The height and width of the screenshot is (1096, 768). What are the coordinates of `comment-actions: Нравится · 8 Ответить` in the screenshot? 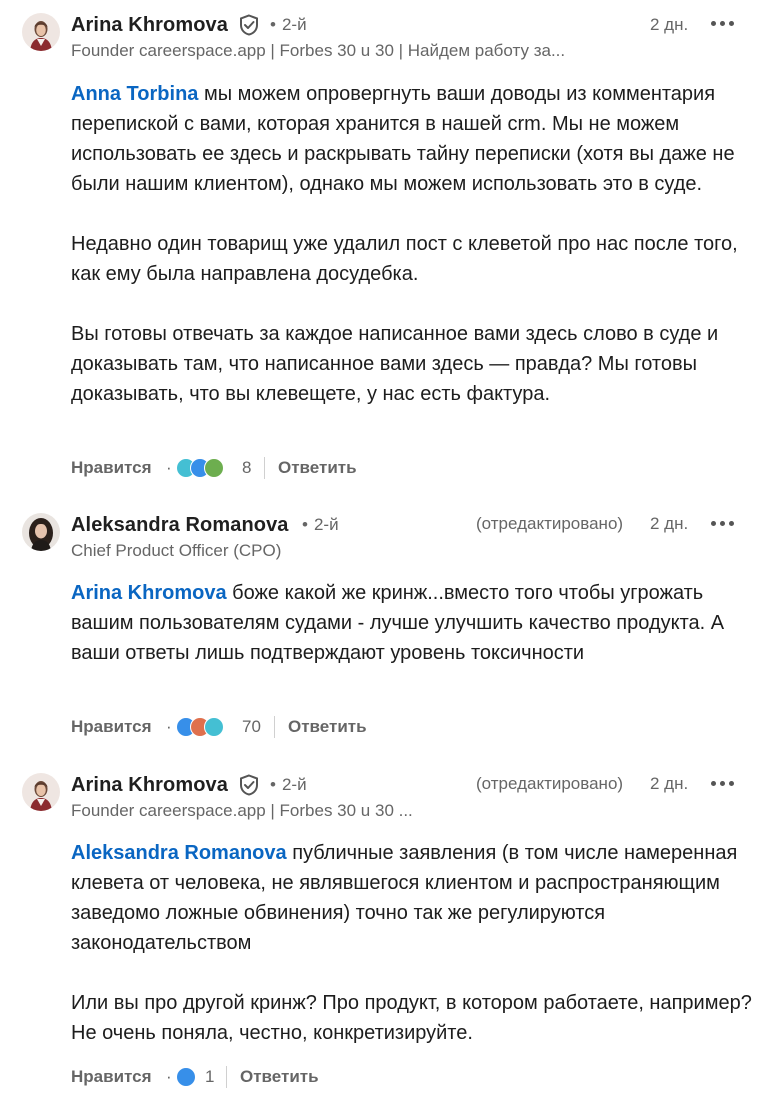 It's located at (231, 468).